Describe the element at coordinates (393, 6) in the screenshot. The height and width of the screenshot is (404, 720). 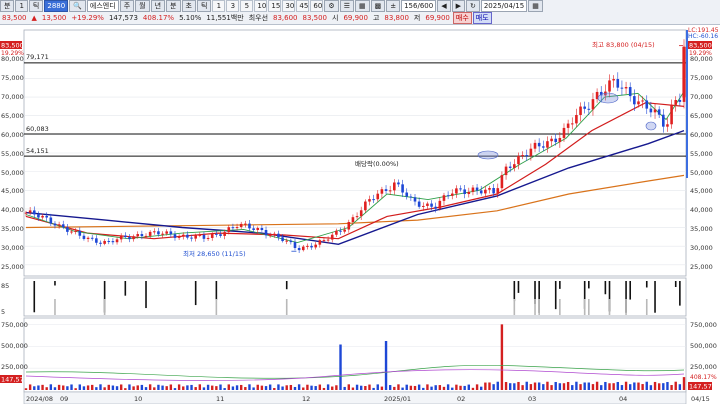
I see `zoom-icon: ±` at that location.